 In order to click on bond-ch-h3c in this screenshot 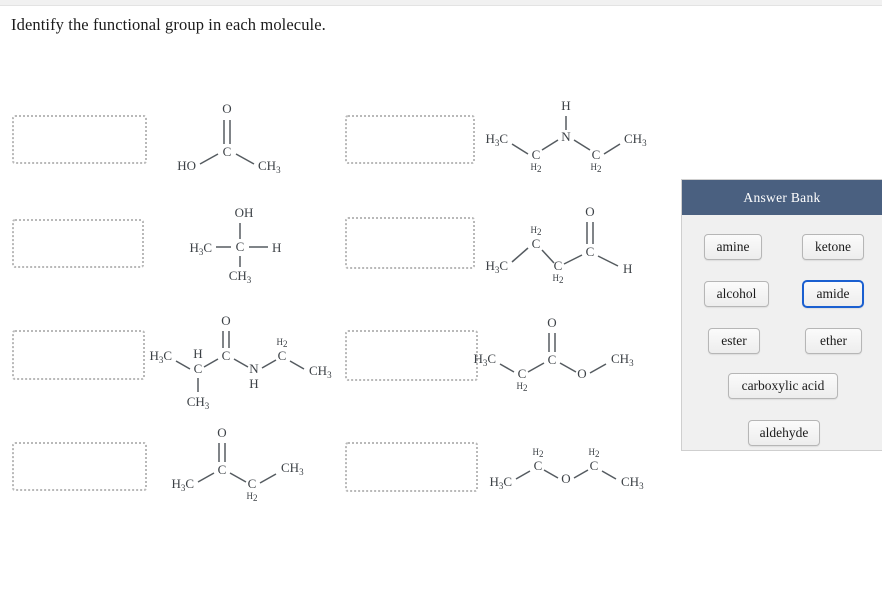, I will do `click(183, 365)`.